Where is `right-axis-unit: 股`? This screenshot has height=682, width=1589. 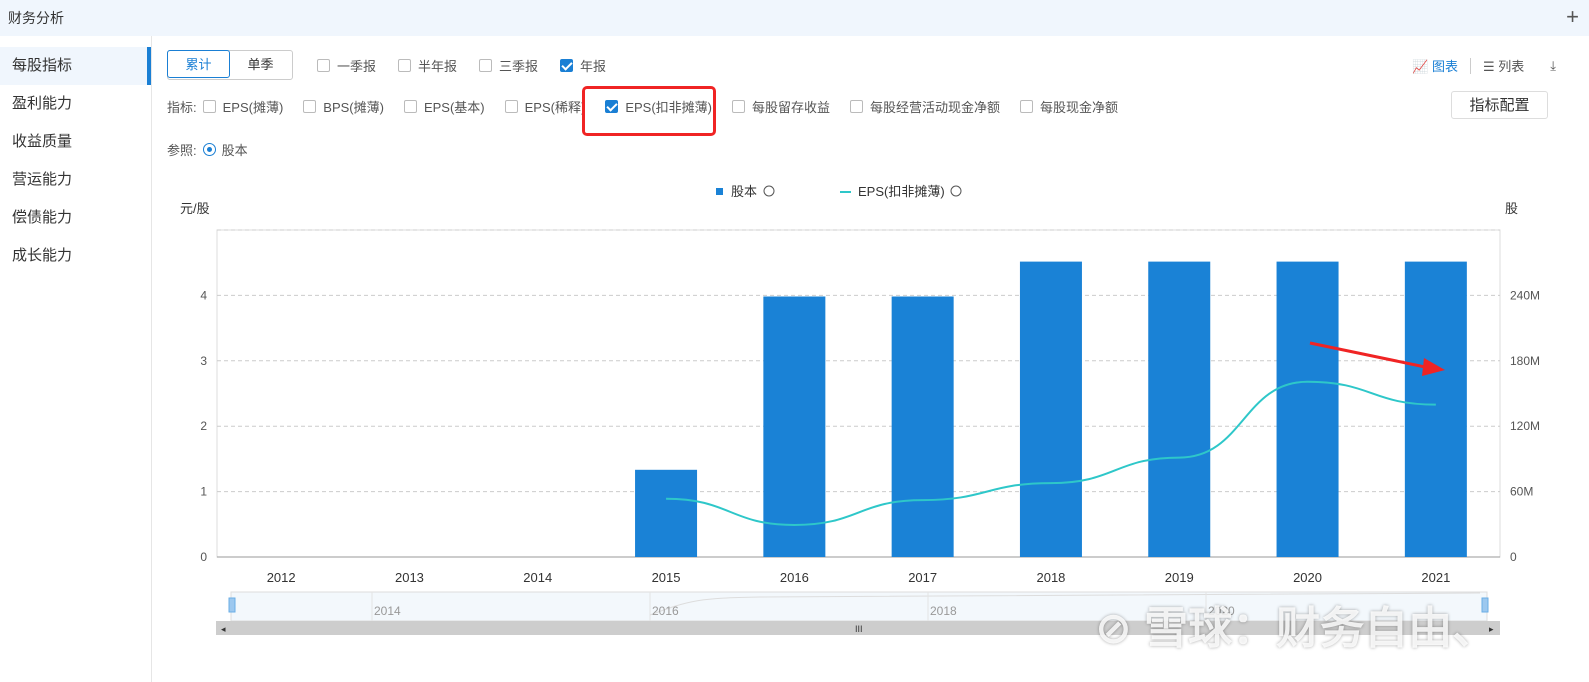 right-axis-unit: 股 is located at coordinates (1511, 208).